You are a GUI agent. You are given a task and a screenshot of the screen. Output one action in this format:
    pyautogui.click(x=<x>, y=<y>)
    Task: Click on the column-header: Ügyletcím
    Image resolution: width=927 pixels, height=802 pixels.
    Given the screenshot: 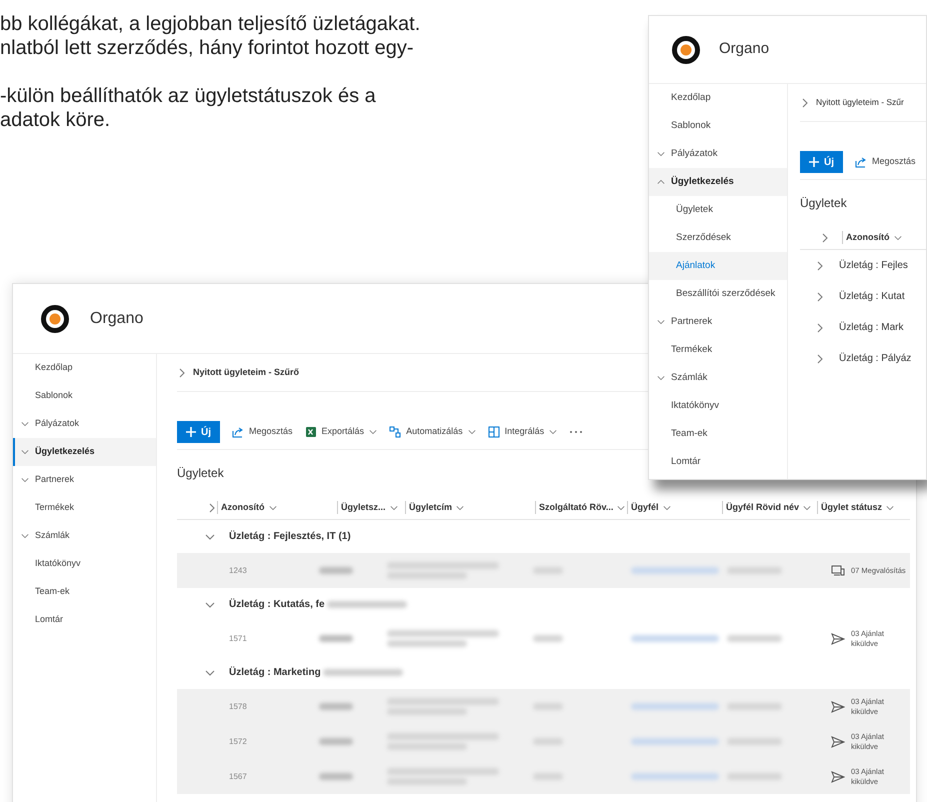 What is the action you would take?
    pyautogui.click(x=470, y=507)
    